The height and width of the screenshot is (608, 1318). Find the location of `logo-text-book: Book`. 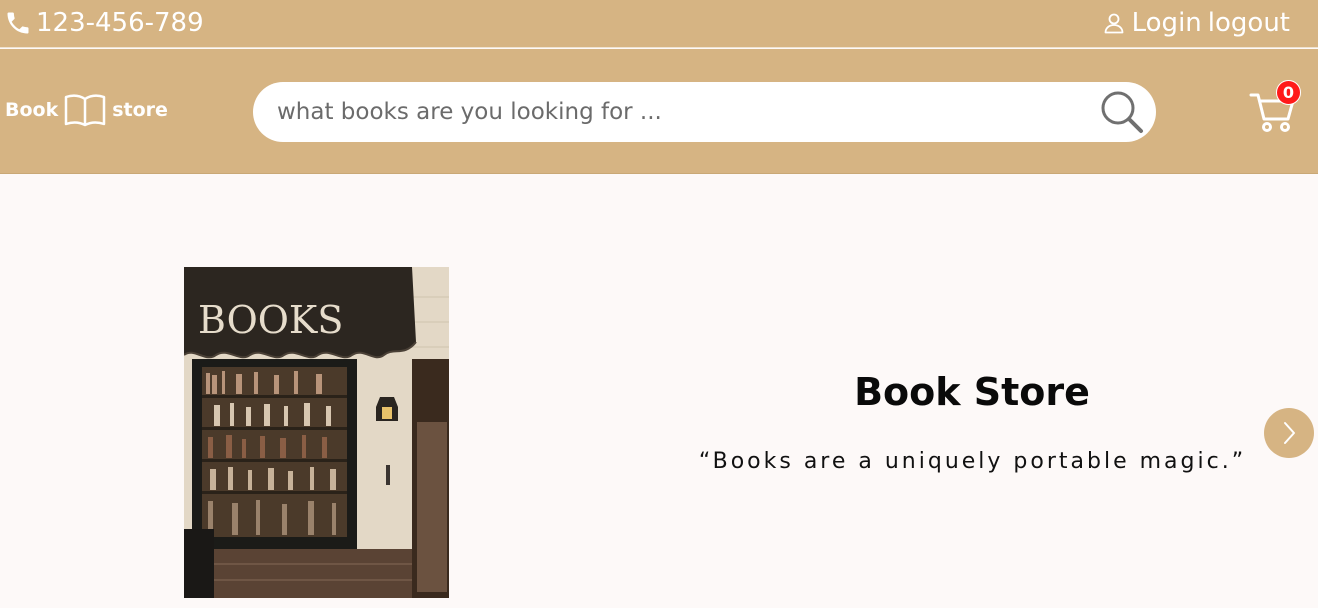

logo-text-book: Book is located at coordinates (32, 110).